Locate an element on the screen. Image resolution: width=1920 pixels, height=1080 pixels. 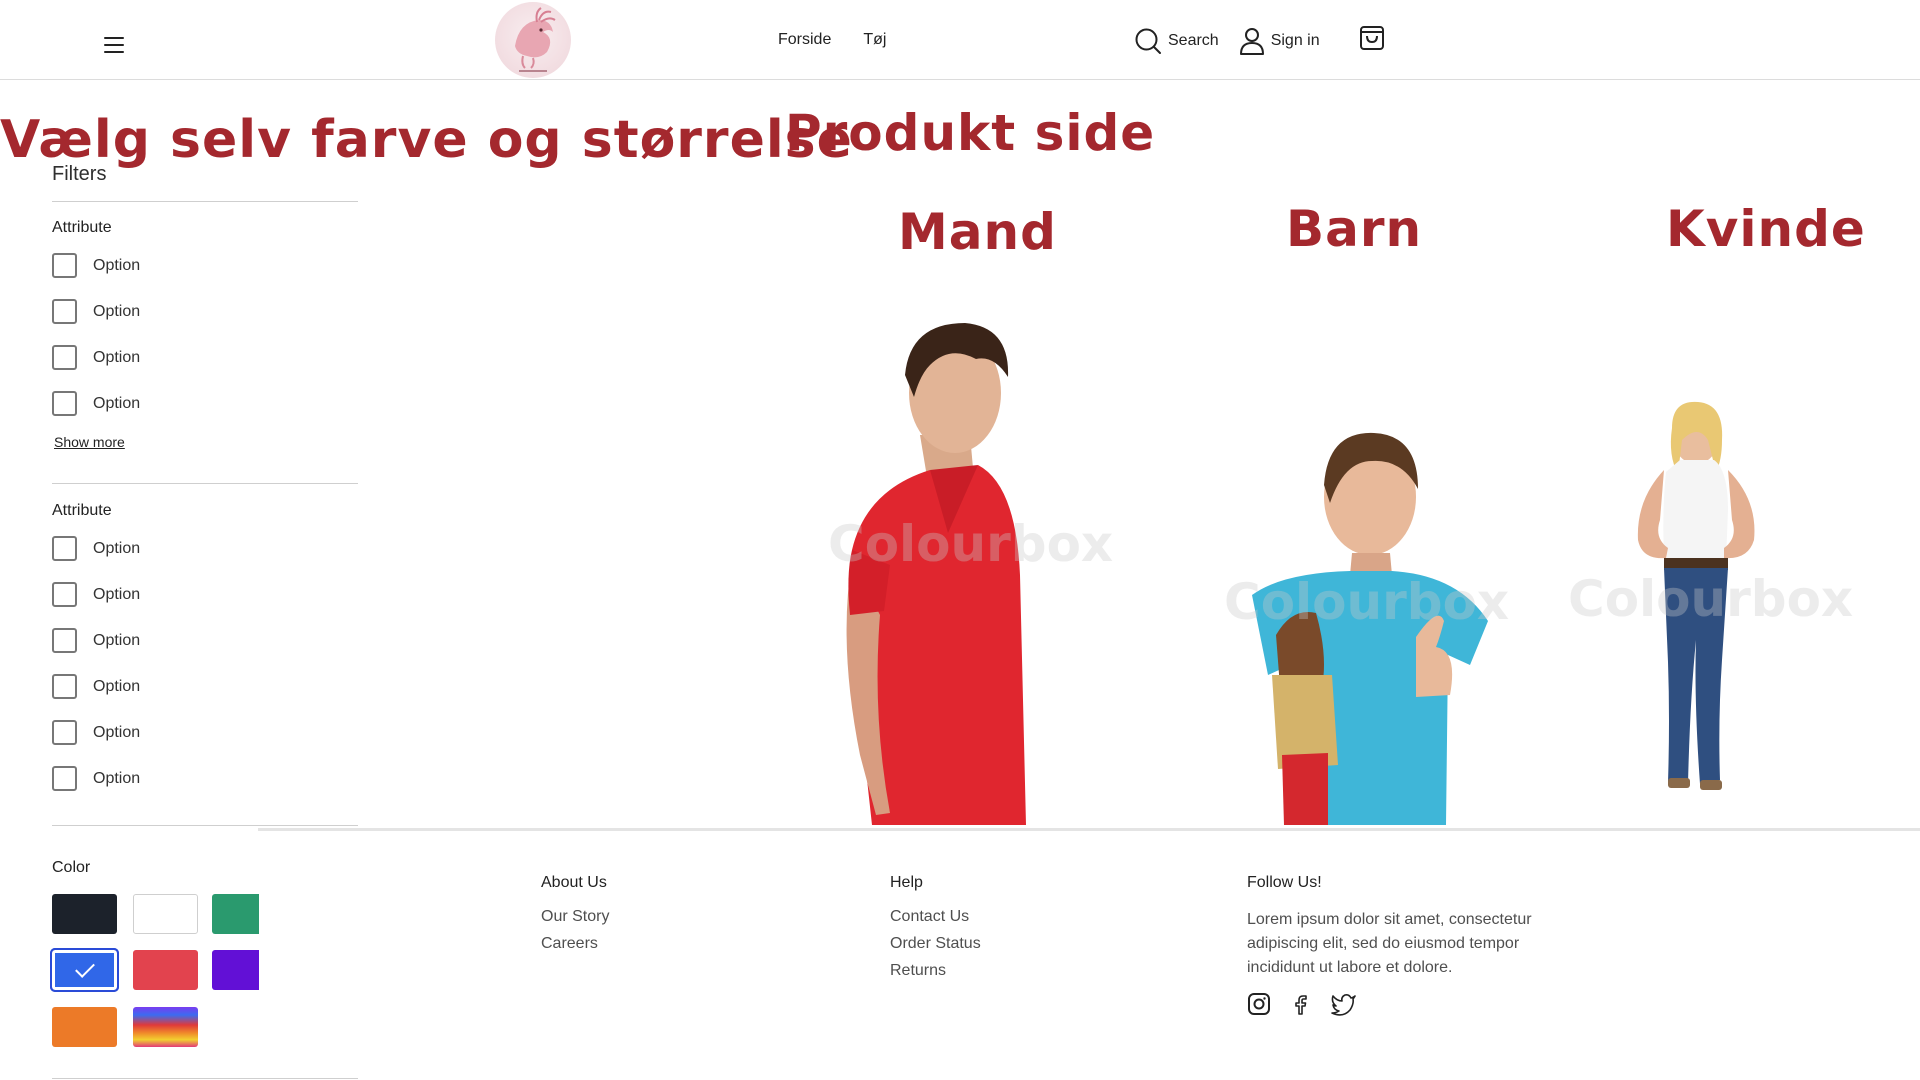
nav-forside: Forside is located at coordinates (804, 40).